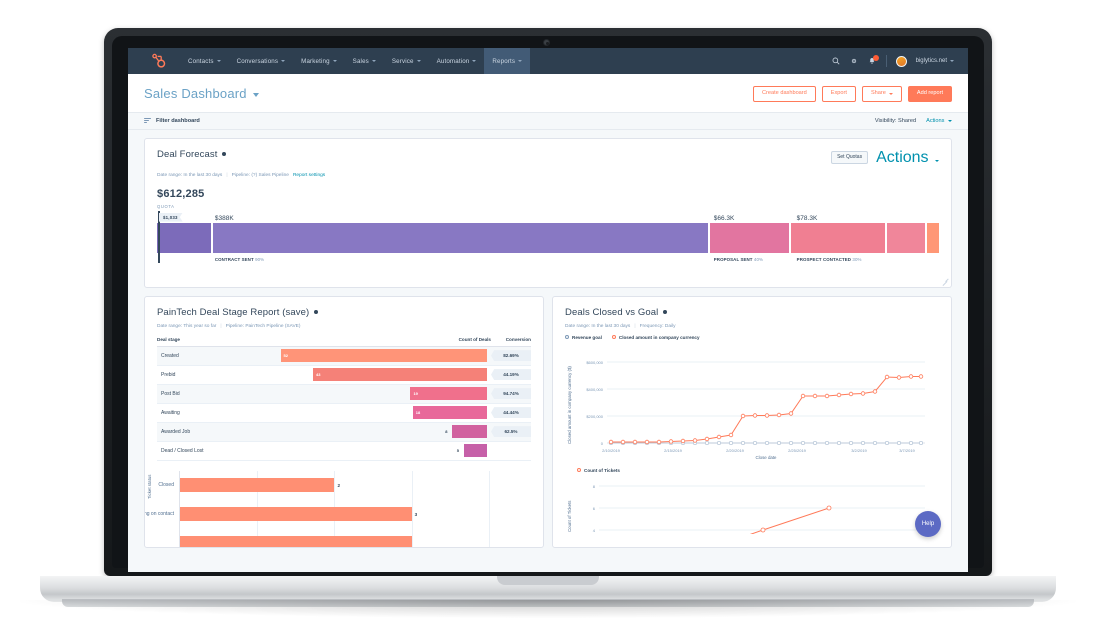 The image size is (1095, 640). Describe the element at coordinates (583, 337) in the screenshot. I see `legend-item-revenue-goal: Revenue goal` at that location.